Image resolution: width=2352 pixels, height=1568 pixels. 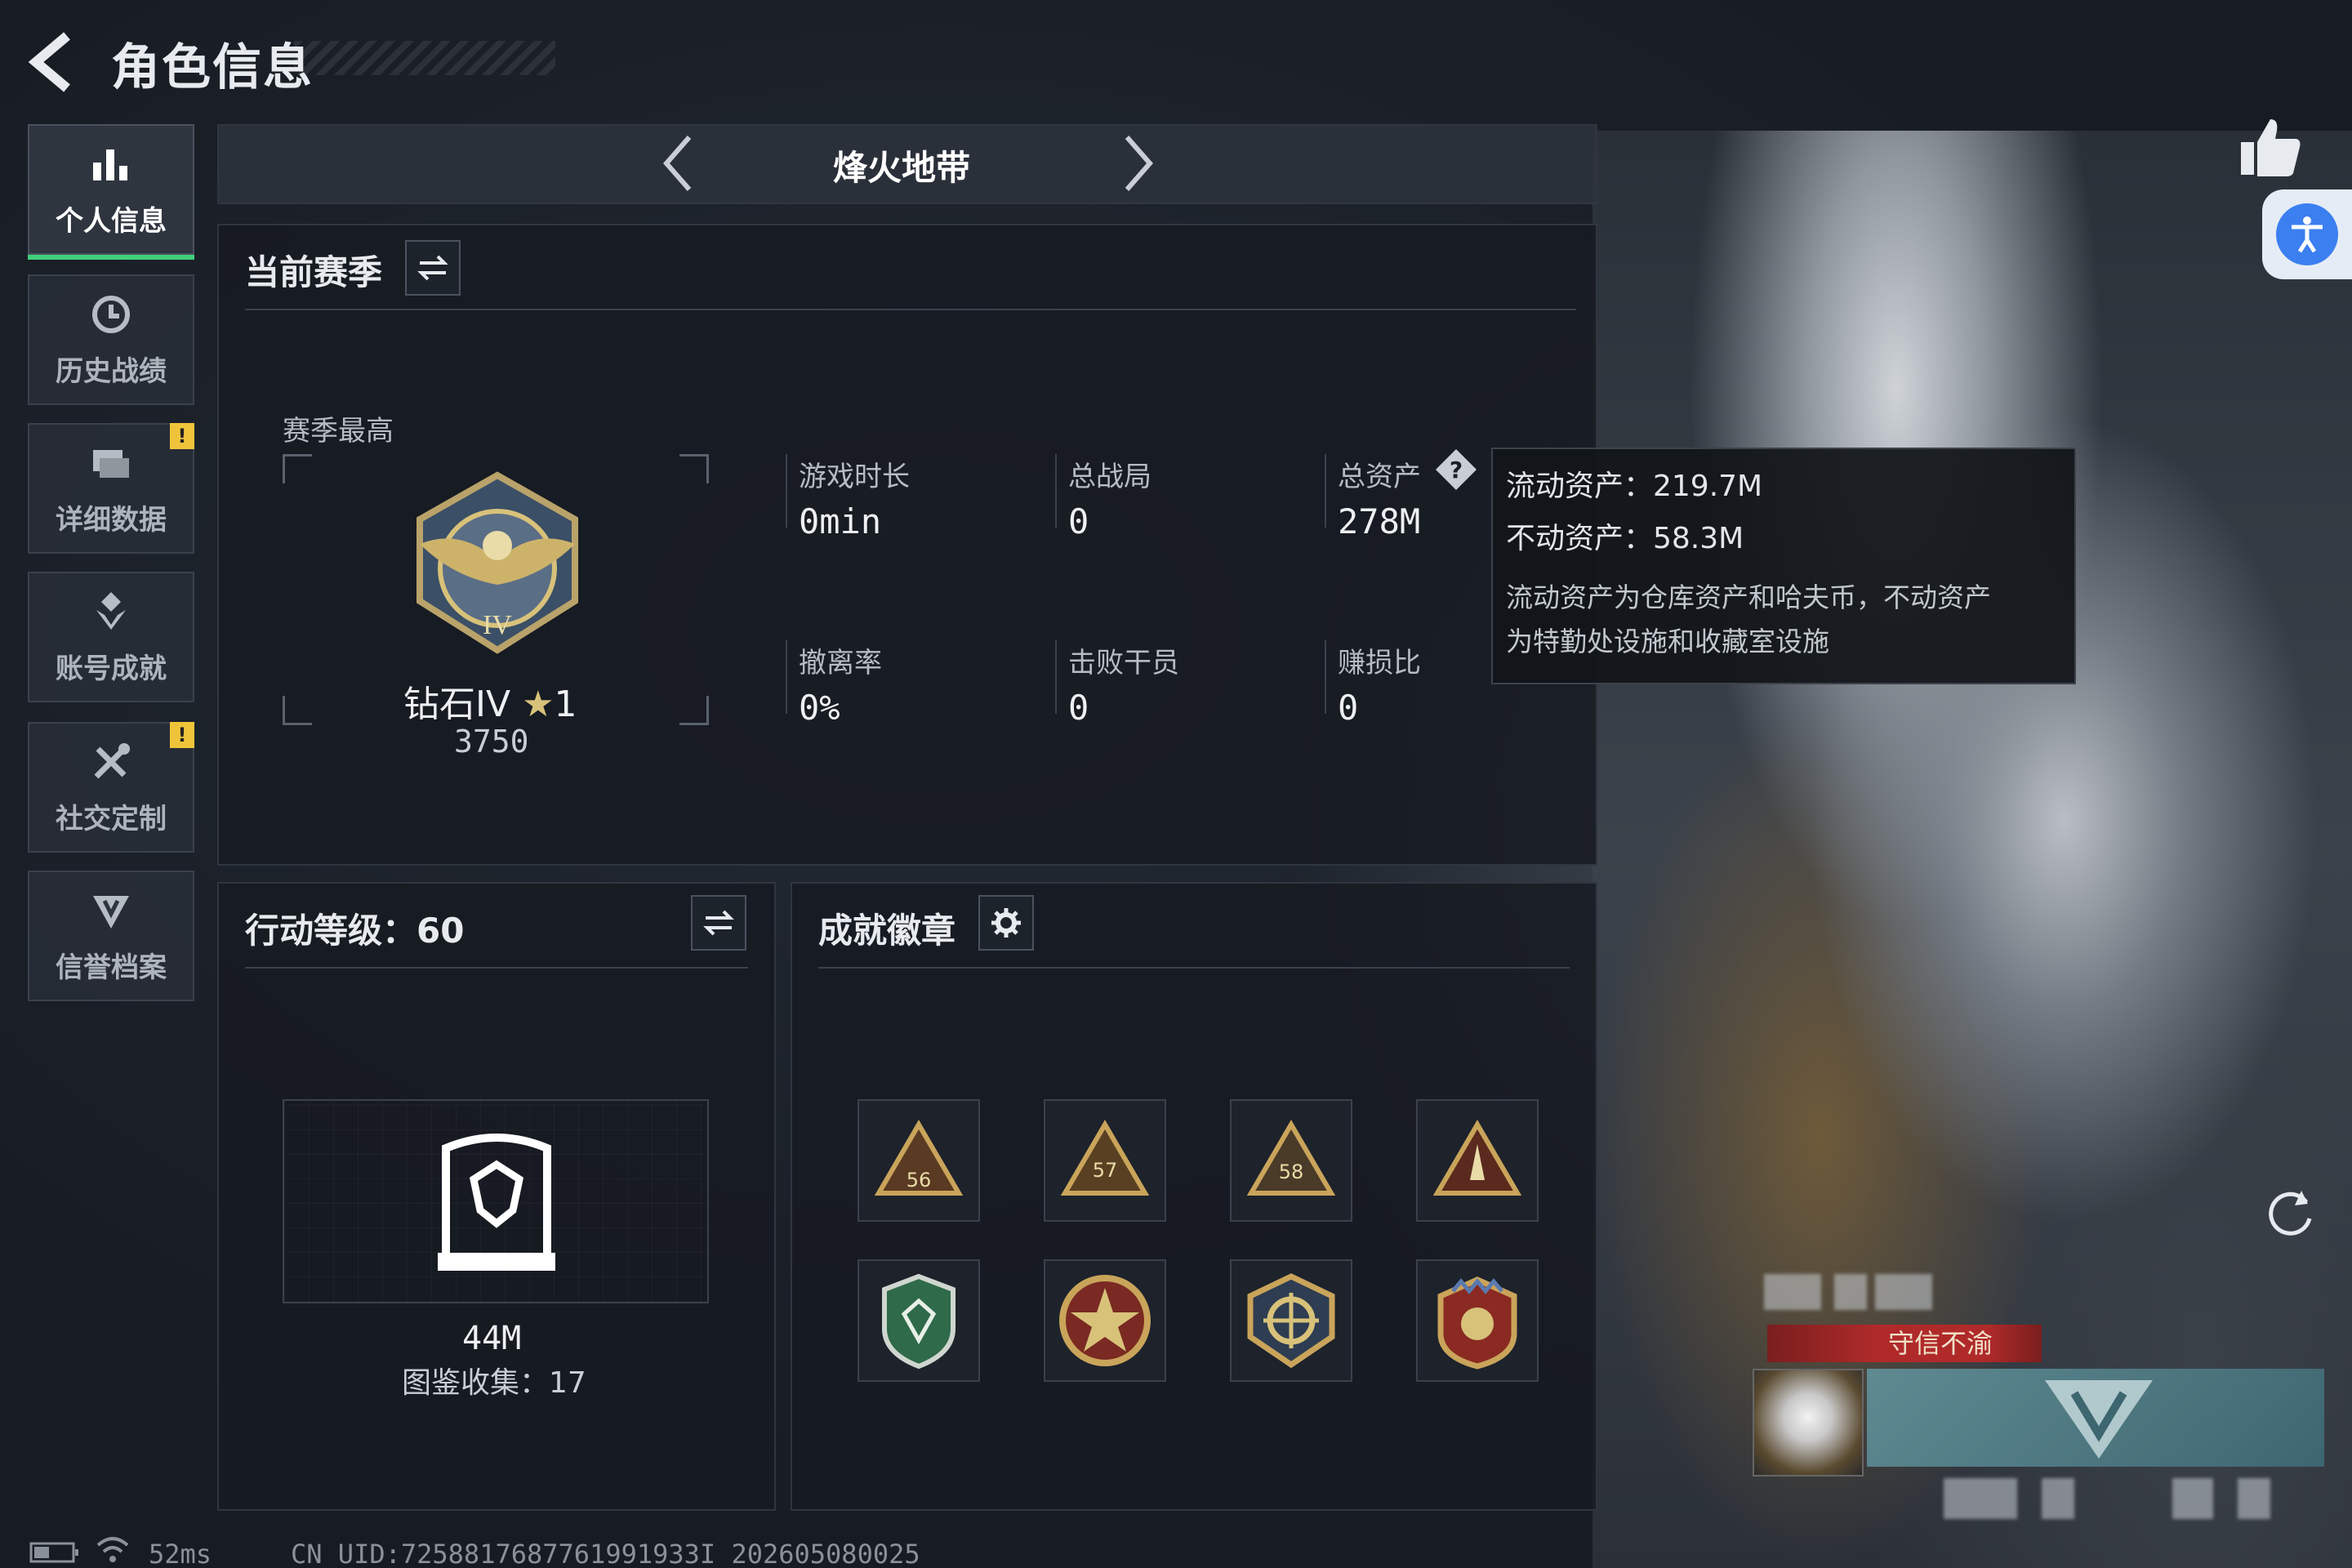 I want to click on sidebar-item-personal-info: 个人信息, so click(x=111, y=192).